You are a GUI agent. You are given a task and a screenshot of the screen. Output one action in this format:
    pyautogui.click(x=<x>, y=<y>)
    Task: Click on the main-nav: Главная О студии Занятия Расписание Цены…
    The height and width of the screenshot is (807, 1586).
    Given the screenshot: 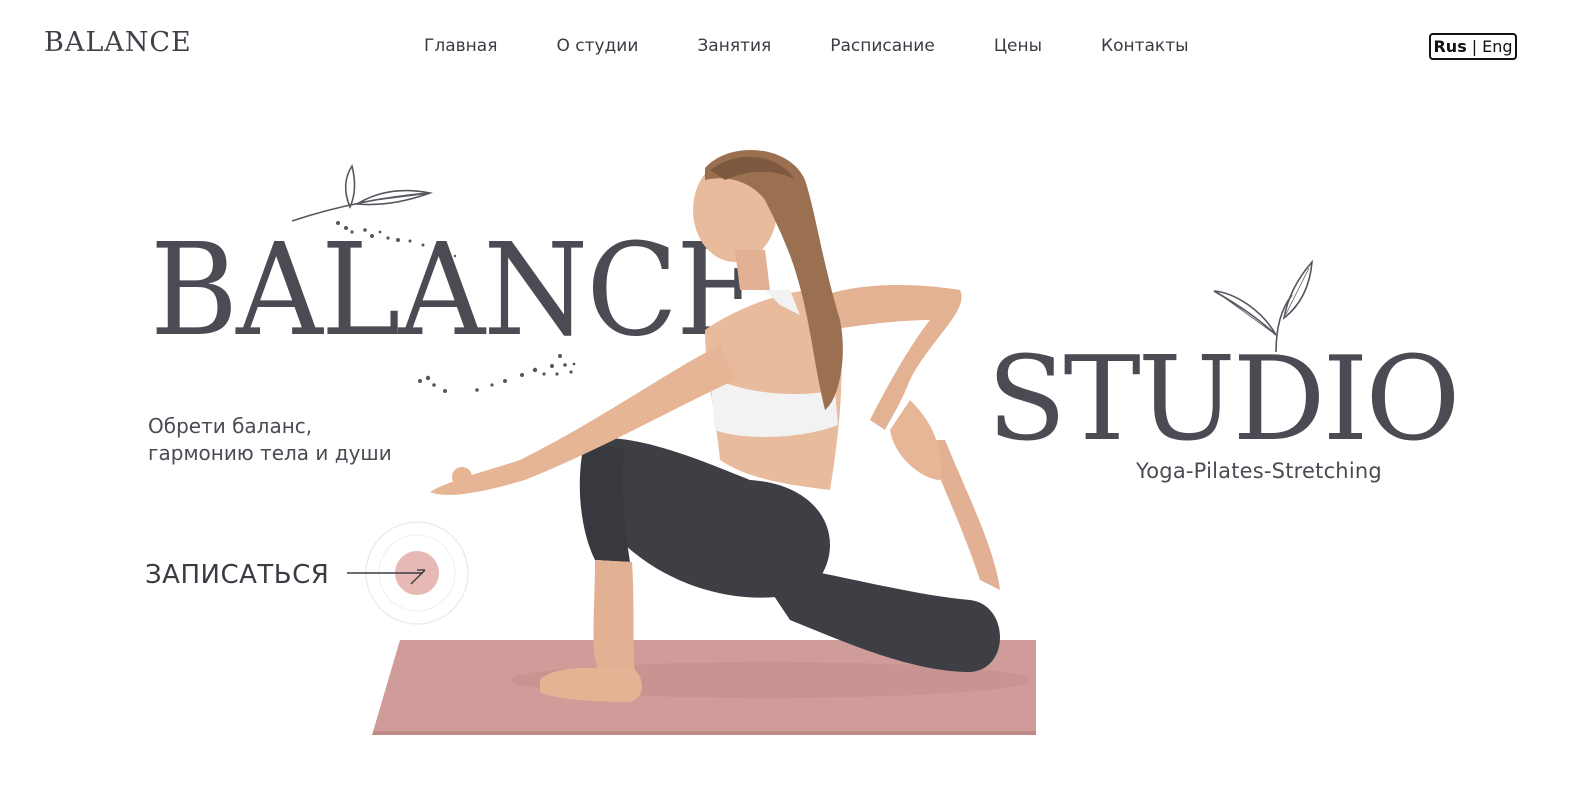 What is the action you would take?
    pyautogui.click(x=806, y=46)
    